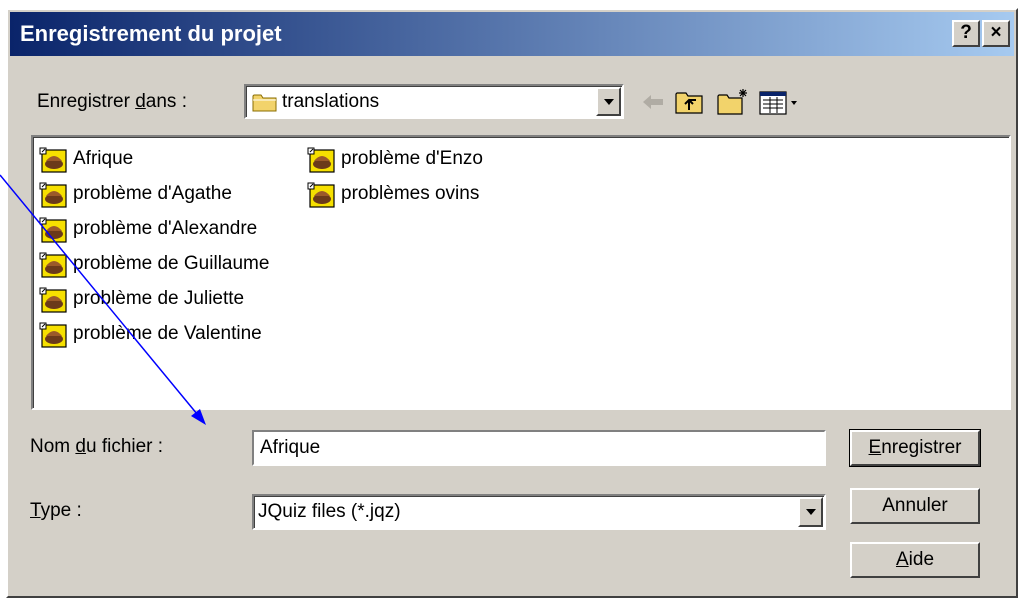 The height and width of the screenshot is (605, 1029). I want to click on save-in-dropdown-button, so click(608, 101).